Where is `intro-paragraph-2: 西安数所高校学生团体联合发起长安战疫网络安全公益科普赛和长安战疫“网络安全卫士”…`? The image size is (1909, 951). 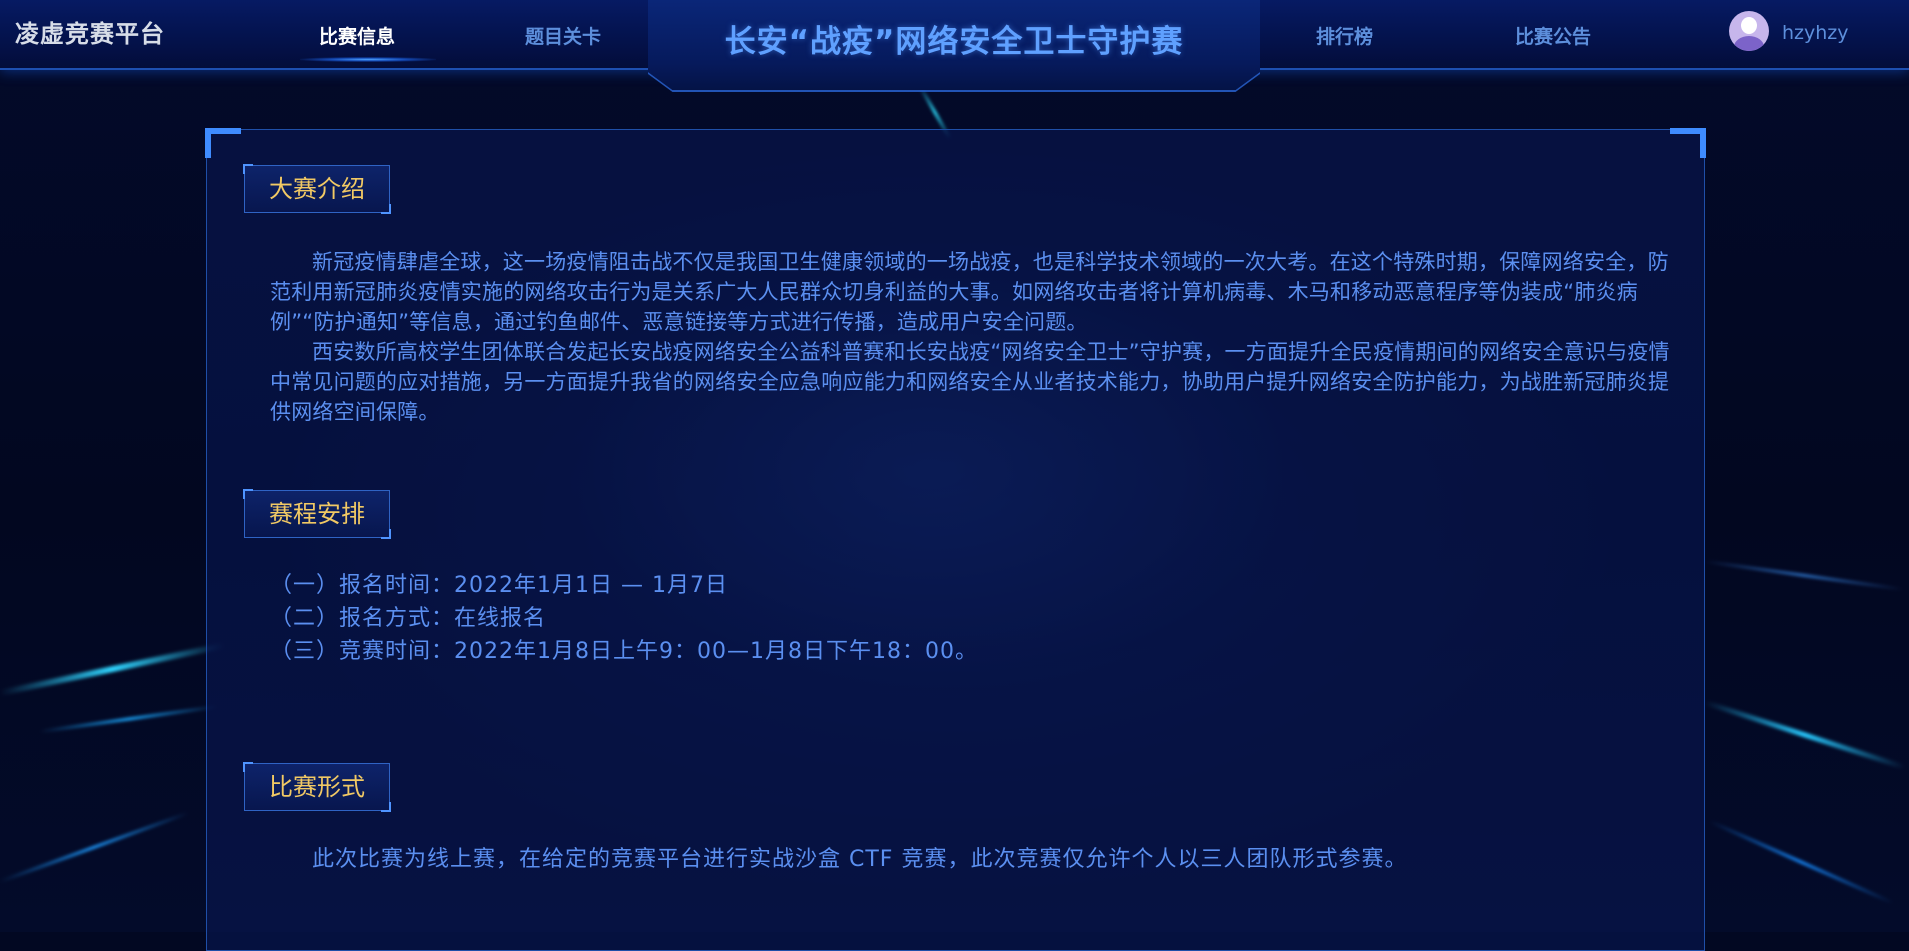 intro-paragraph-2: 西安数所高校学生团体联合发起长安战疫网络安全公益科普赛和长安战疫“网络安全卫士”… is located at coordinates (970, 382).